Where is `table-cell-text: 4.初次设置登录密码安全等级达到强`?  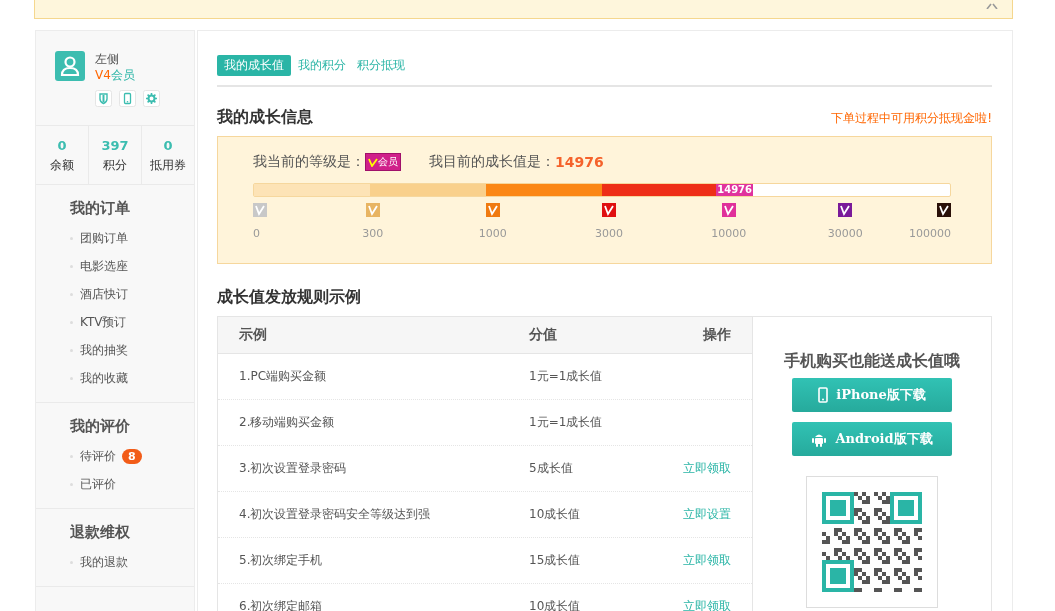 table-cell-text: 4.初次设置登录密码安全等级达到强 is located at coordinates (335, 514).